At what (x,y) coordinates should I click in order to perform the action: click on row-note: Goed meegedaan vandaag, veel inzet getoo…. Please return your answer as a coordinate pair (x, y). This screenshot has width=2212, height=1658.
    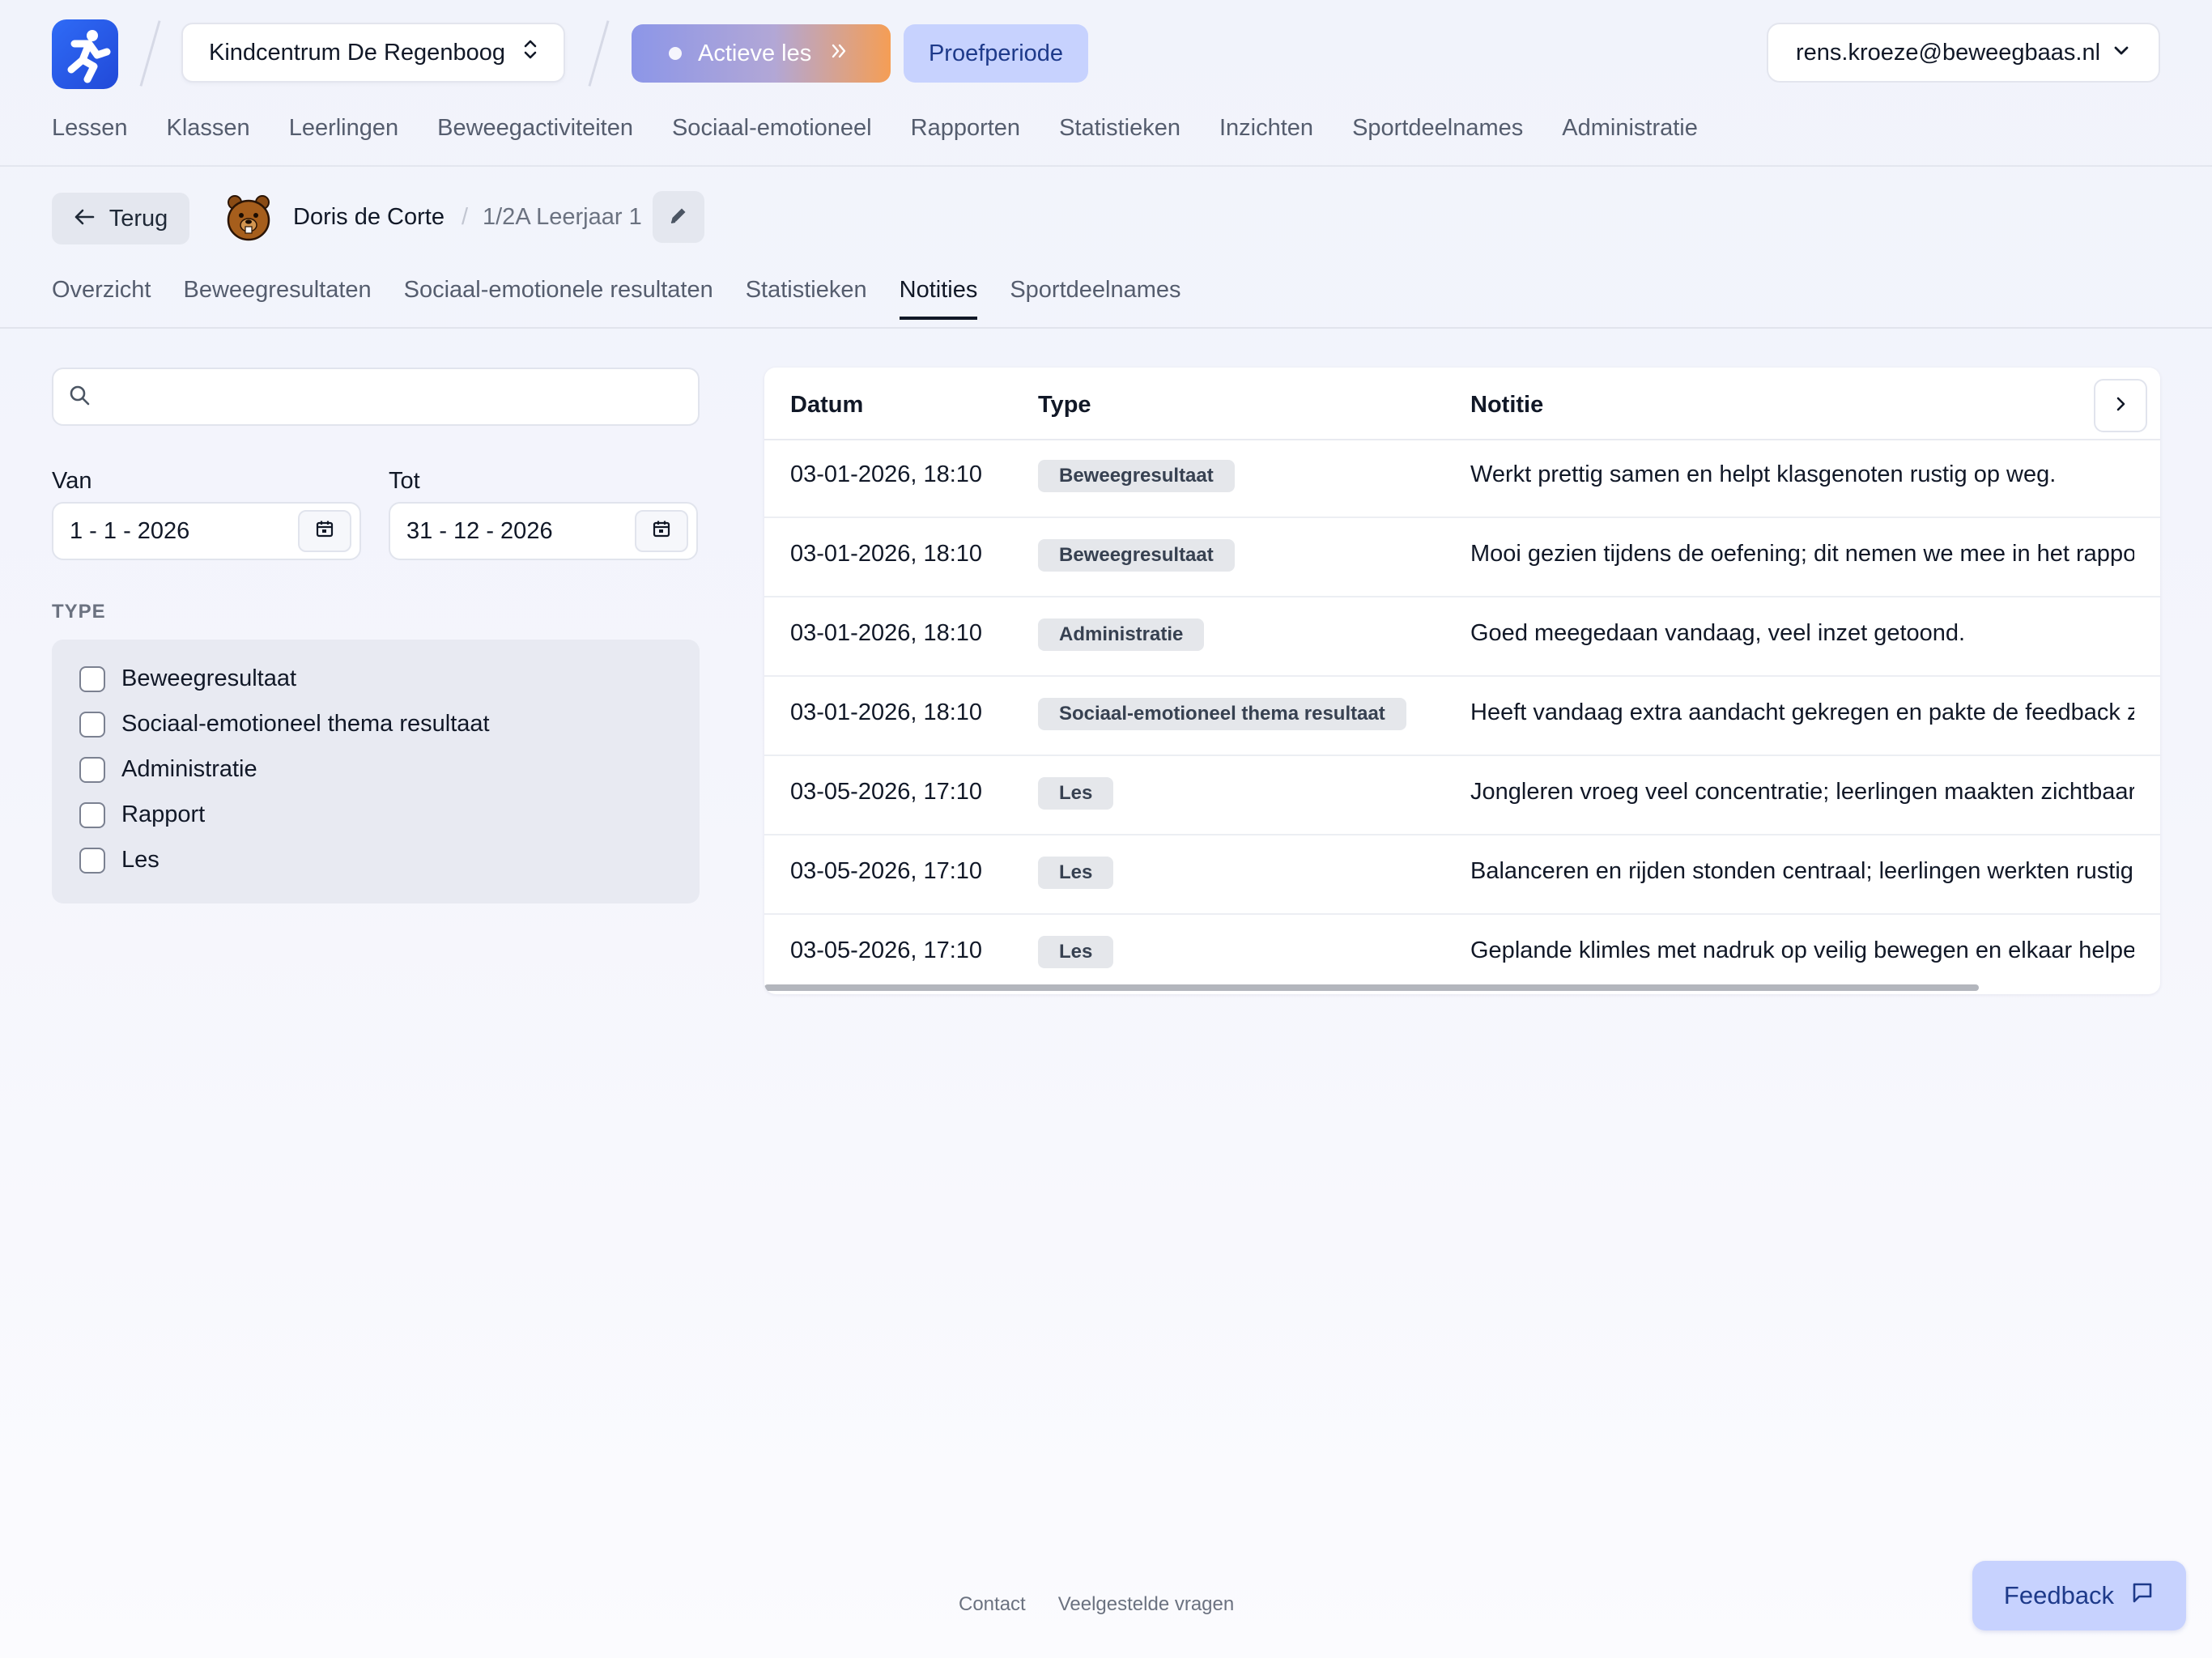
    Looking at the image, I should click on (1718, 633).